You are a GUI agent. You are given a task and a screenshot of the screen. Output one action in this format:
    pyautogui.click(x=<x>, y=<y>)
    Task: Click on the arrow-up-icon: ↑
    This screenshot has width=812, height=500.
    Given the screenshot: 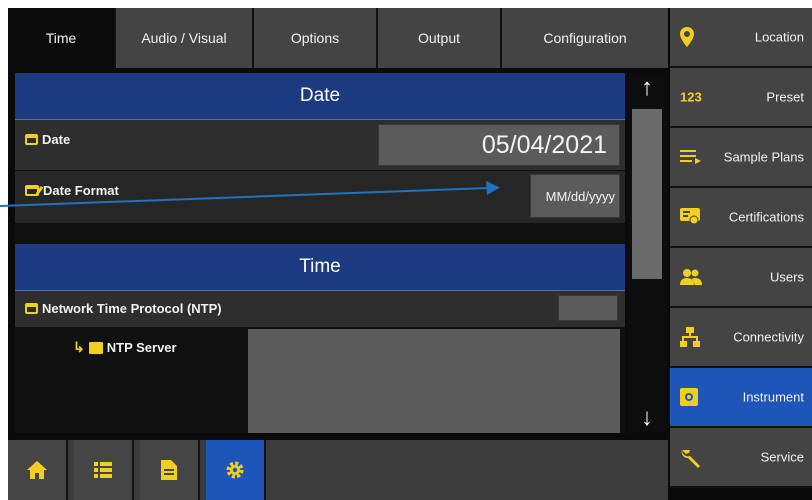 What is the action you would take?
    pyautogui.click(x=647, y=87)
    